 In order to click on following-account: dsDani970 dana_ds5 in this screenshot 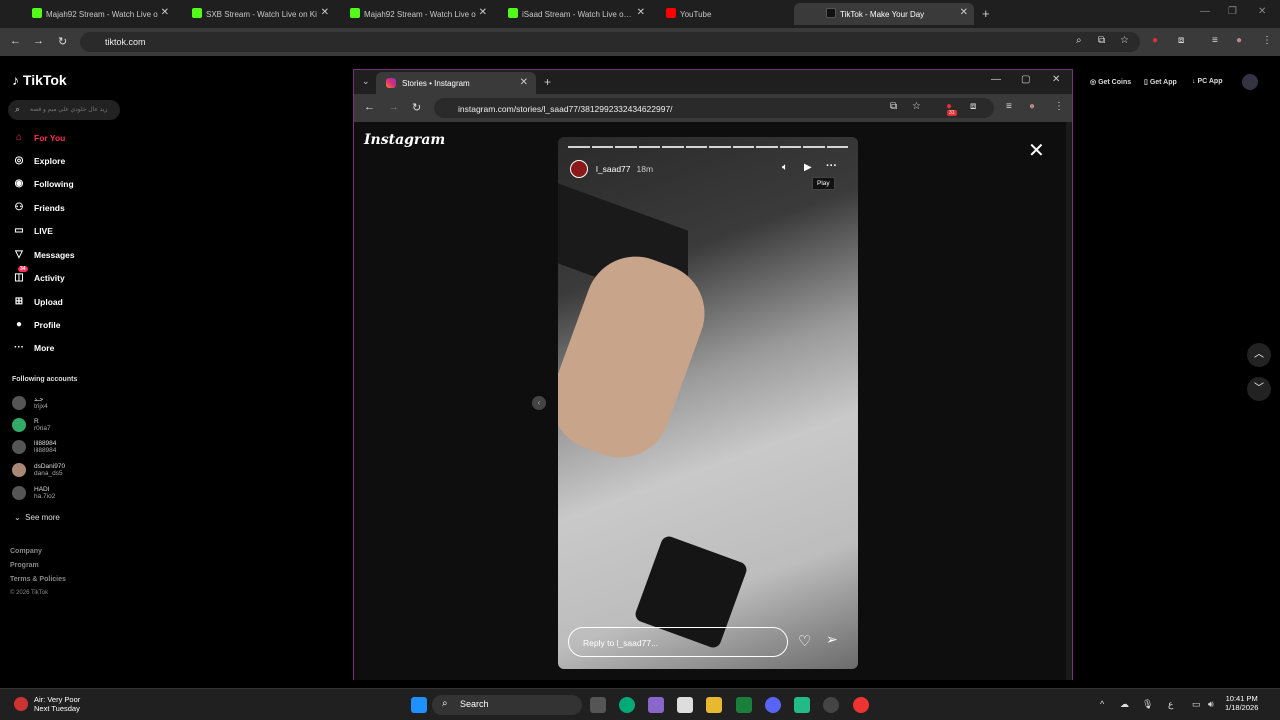, I will do `click(38, 470)`.